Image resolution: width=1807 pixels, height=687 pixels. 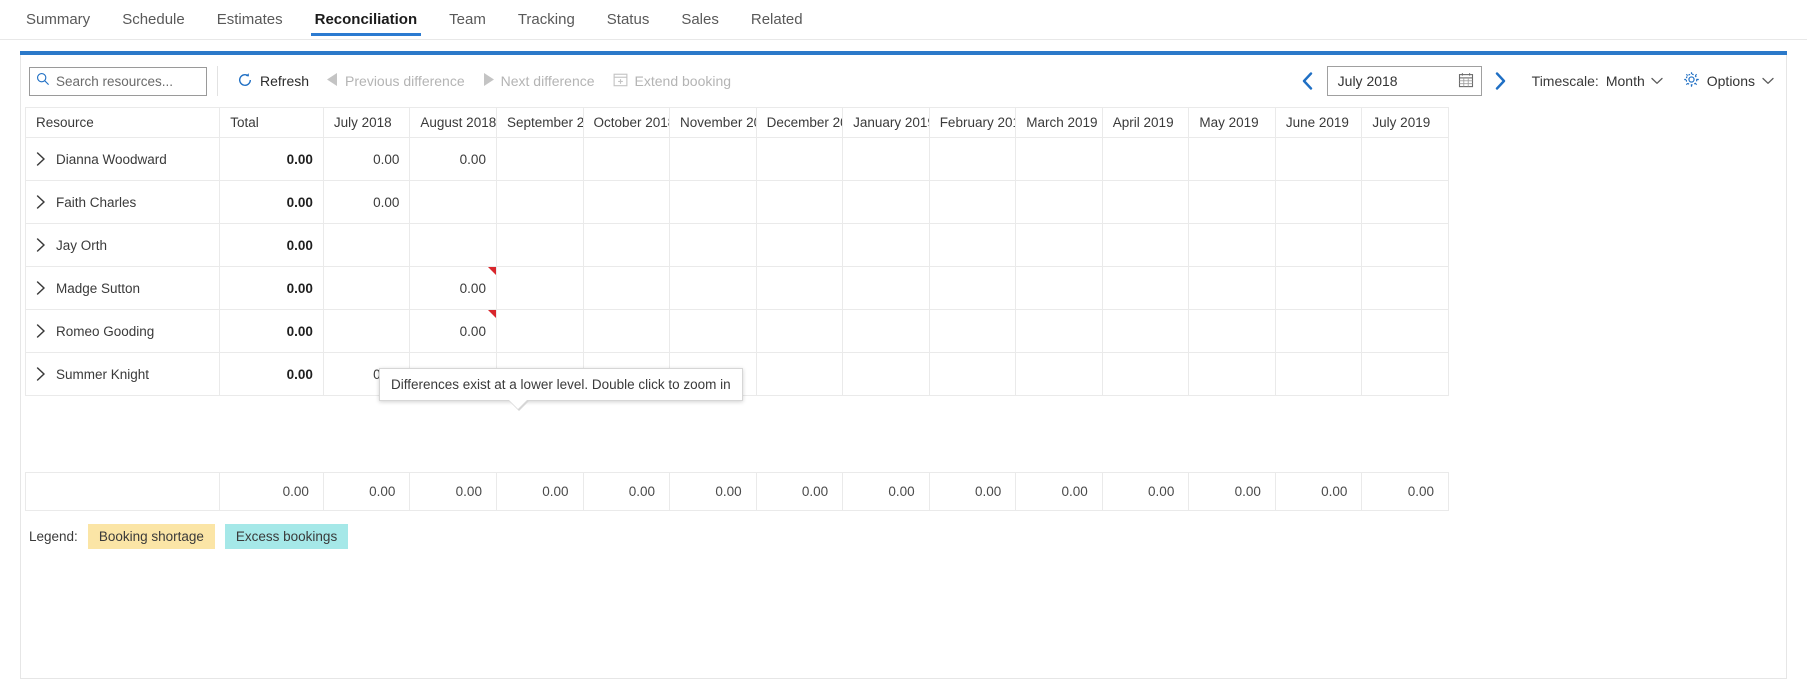 I want to click on extend-booking-button: Extend booking, so click(x=672, y=81).